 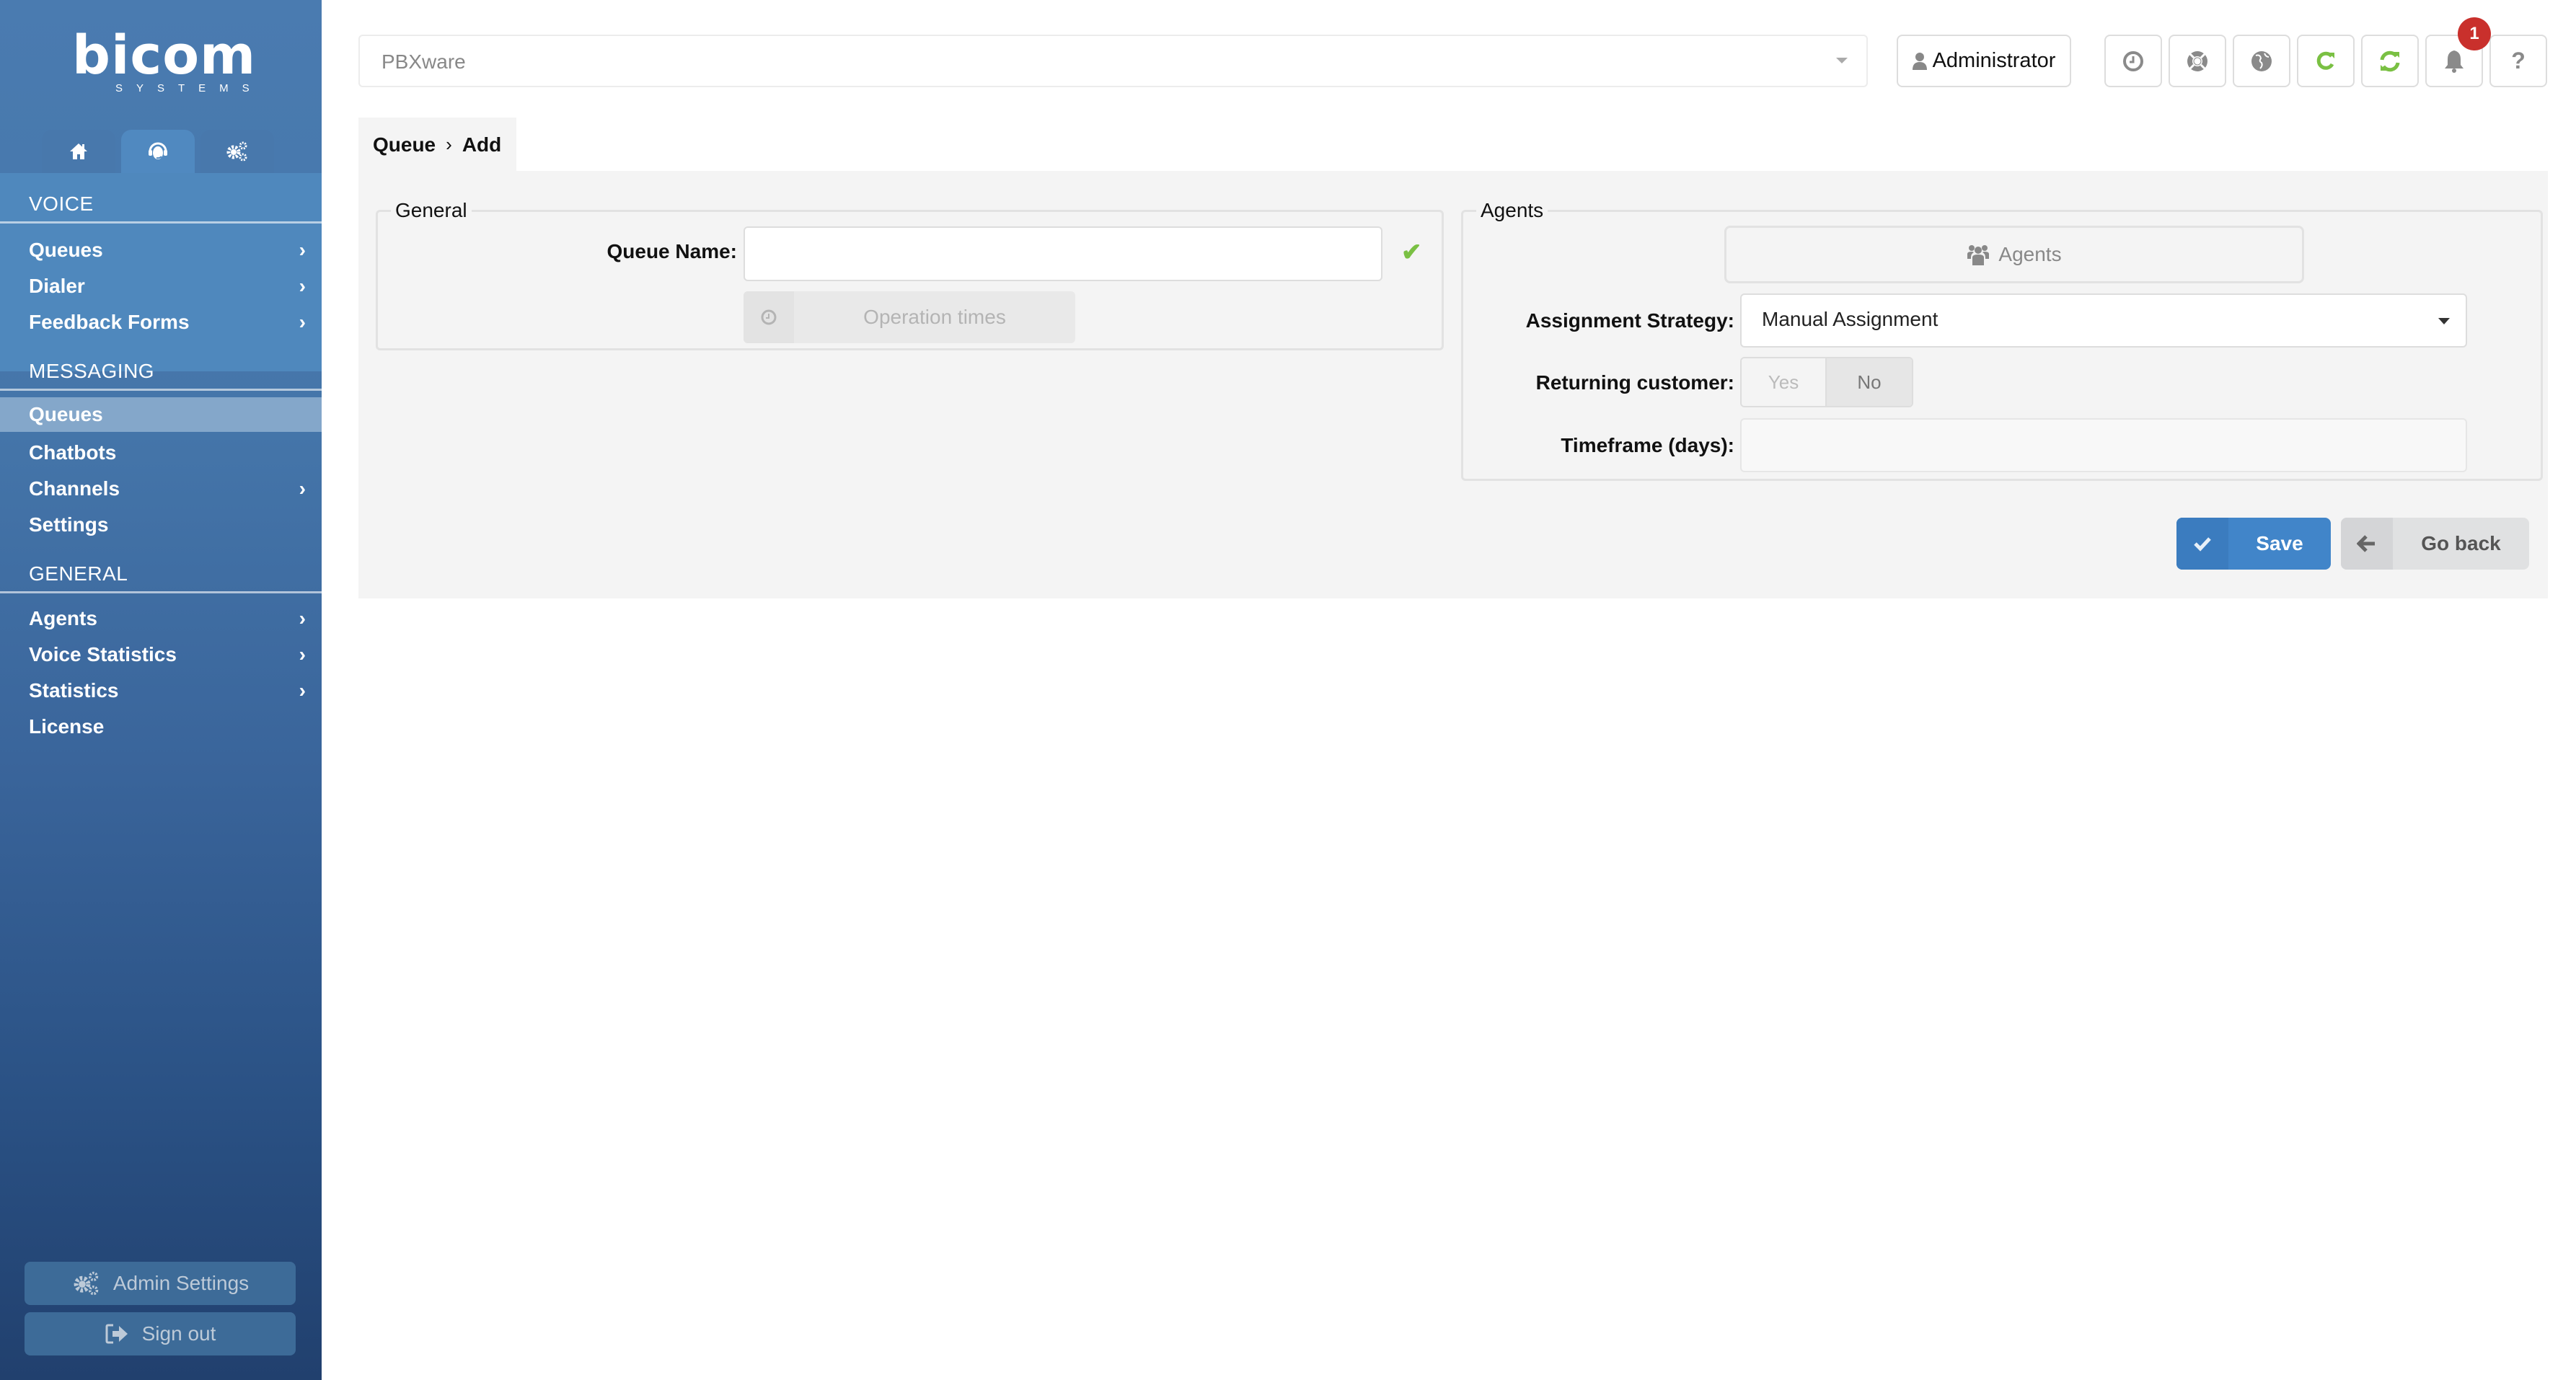 I want to click on section-title: GENERAL, so click(x=78, y=573).